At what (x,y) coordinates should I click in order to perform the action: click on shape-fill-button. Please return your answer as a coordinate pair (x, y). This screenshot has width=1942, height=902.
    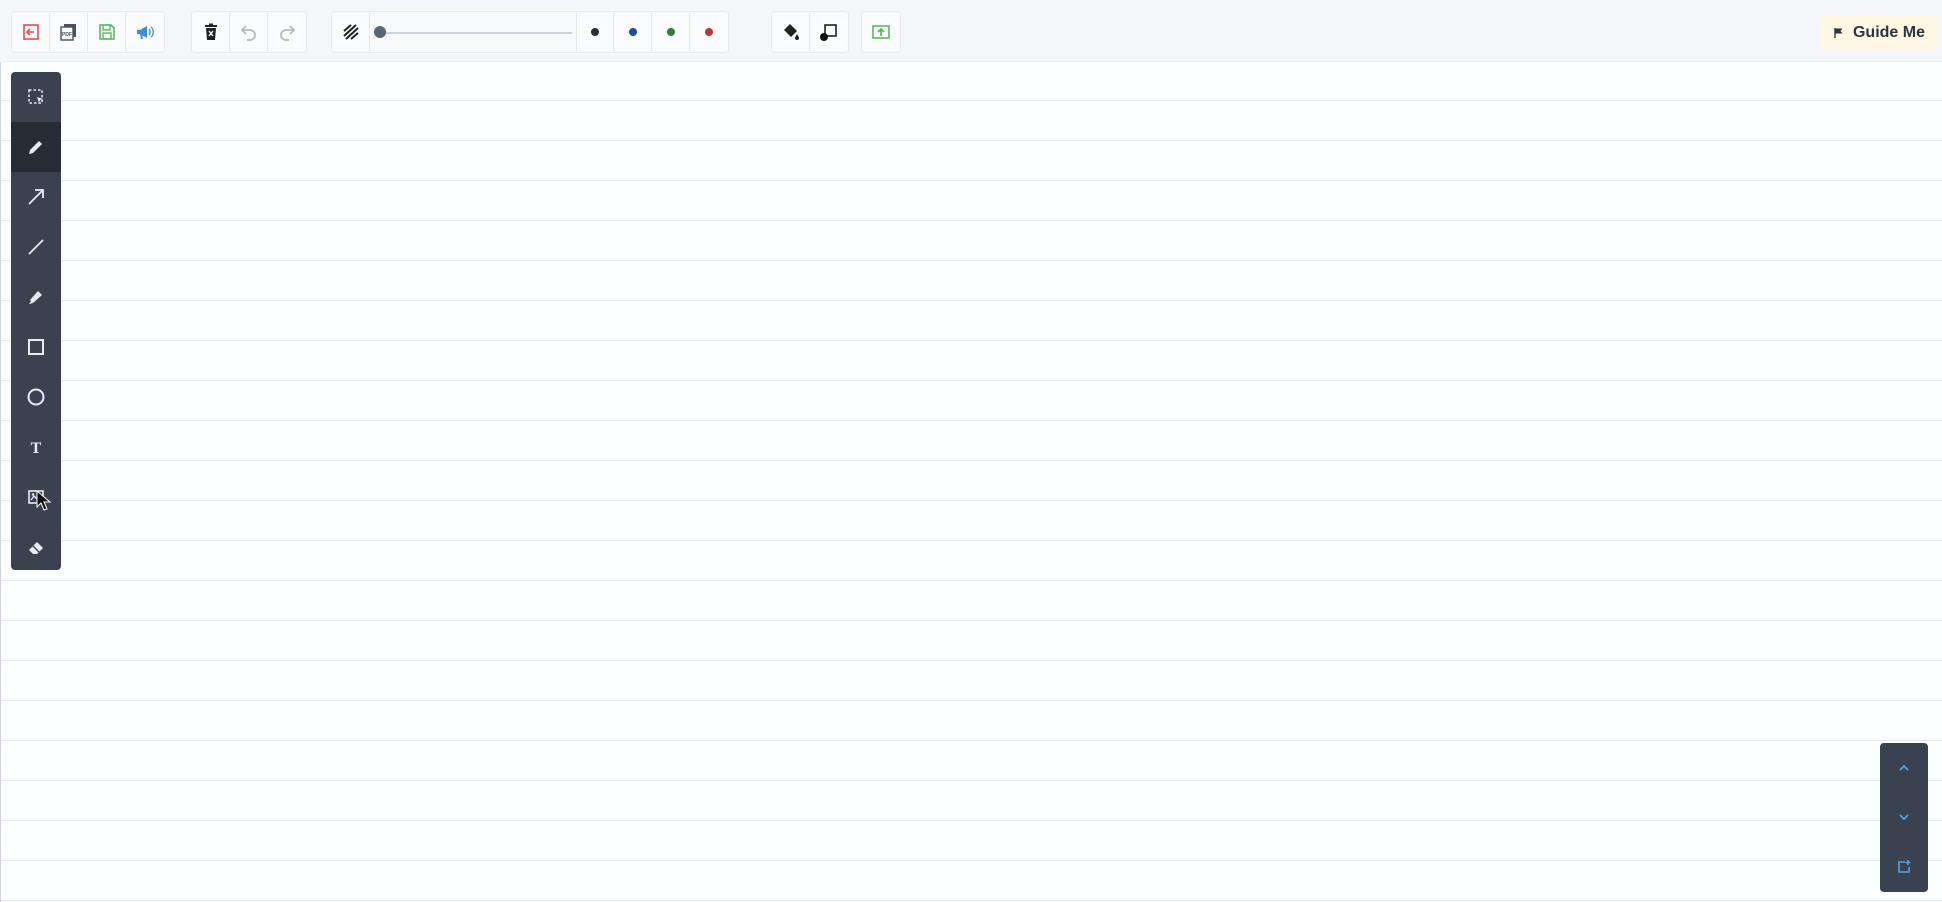
    Looking at the image, I should click on (829, 32).